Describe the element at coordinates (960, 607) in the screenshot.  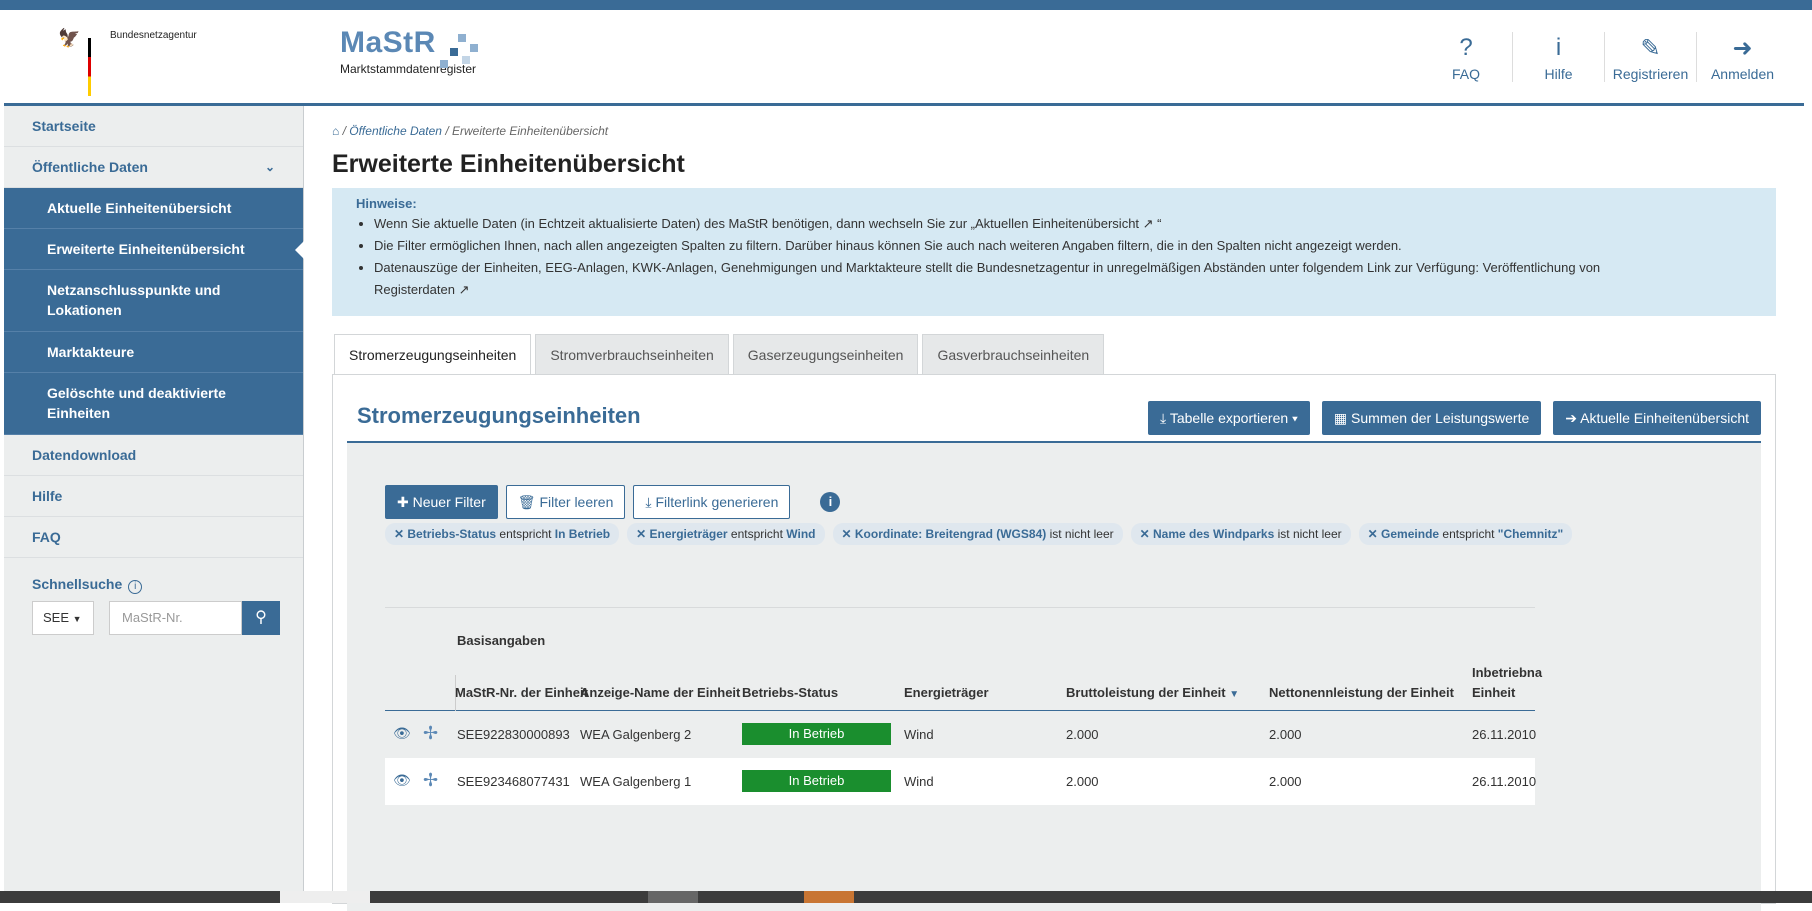
I see `divider` at that location.